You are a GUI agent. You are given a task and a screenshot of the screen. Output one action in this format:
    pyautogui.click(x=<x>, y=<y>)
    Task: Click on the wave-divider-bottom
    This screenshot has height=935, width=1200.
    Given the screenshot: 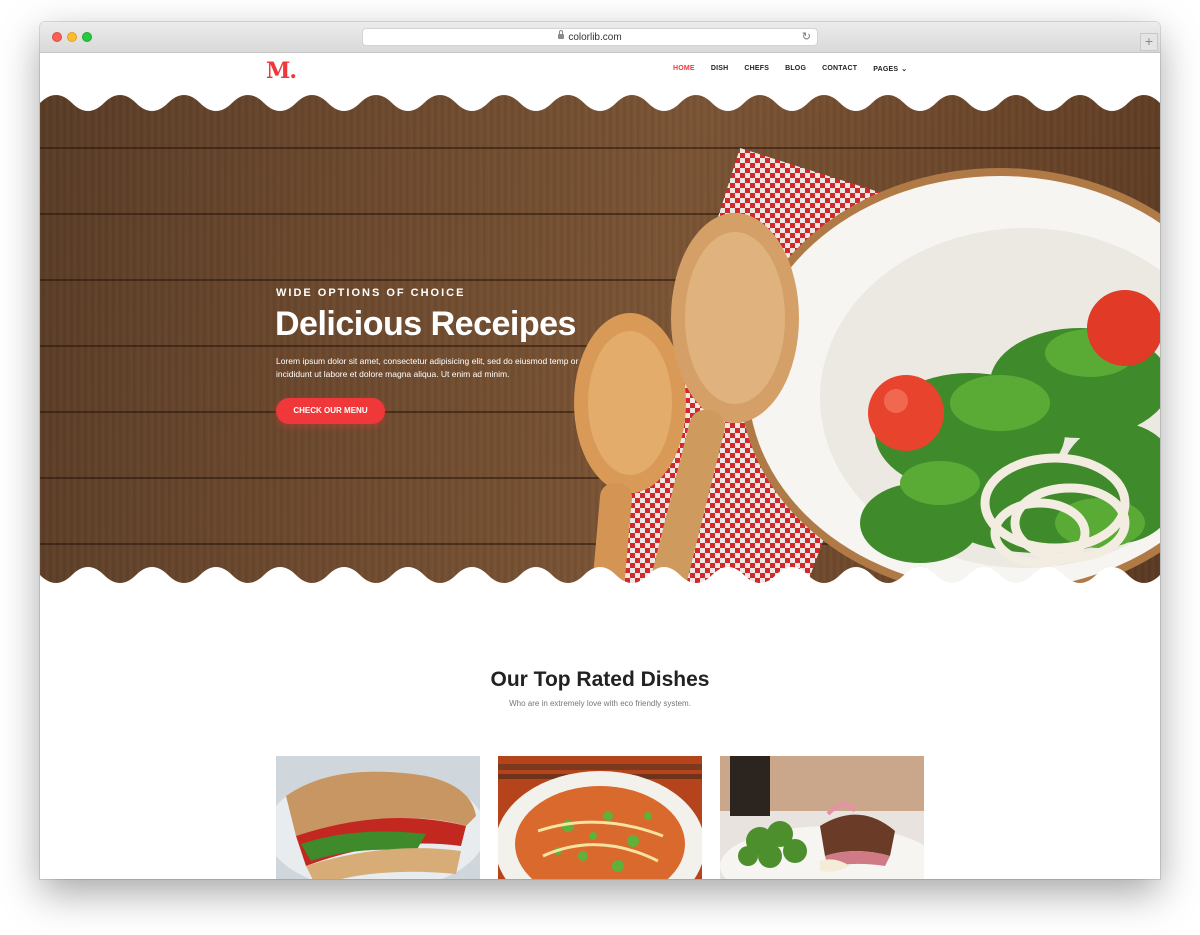 What is the action you would take?
    pyautogui.click(x=600, y=585)
    